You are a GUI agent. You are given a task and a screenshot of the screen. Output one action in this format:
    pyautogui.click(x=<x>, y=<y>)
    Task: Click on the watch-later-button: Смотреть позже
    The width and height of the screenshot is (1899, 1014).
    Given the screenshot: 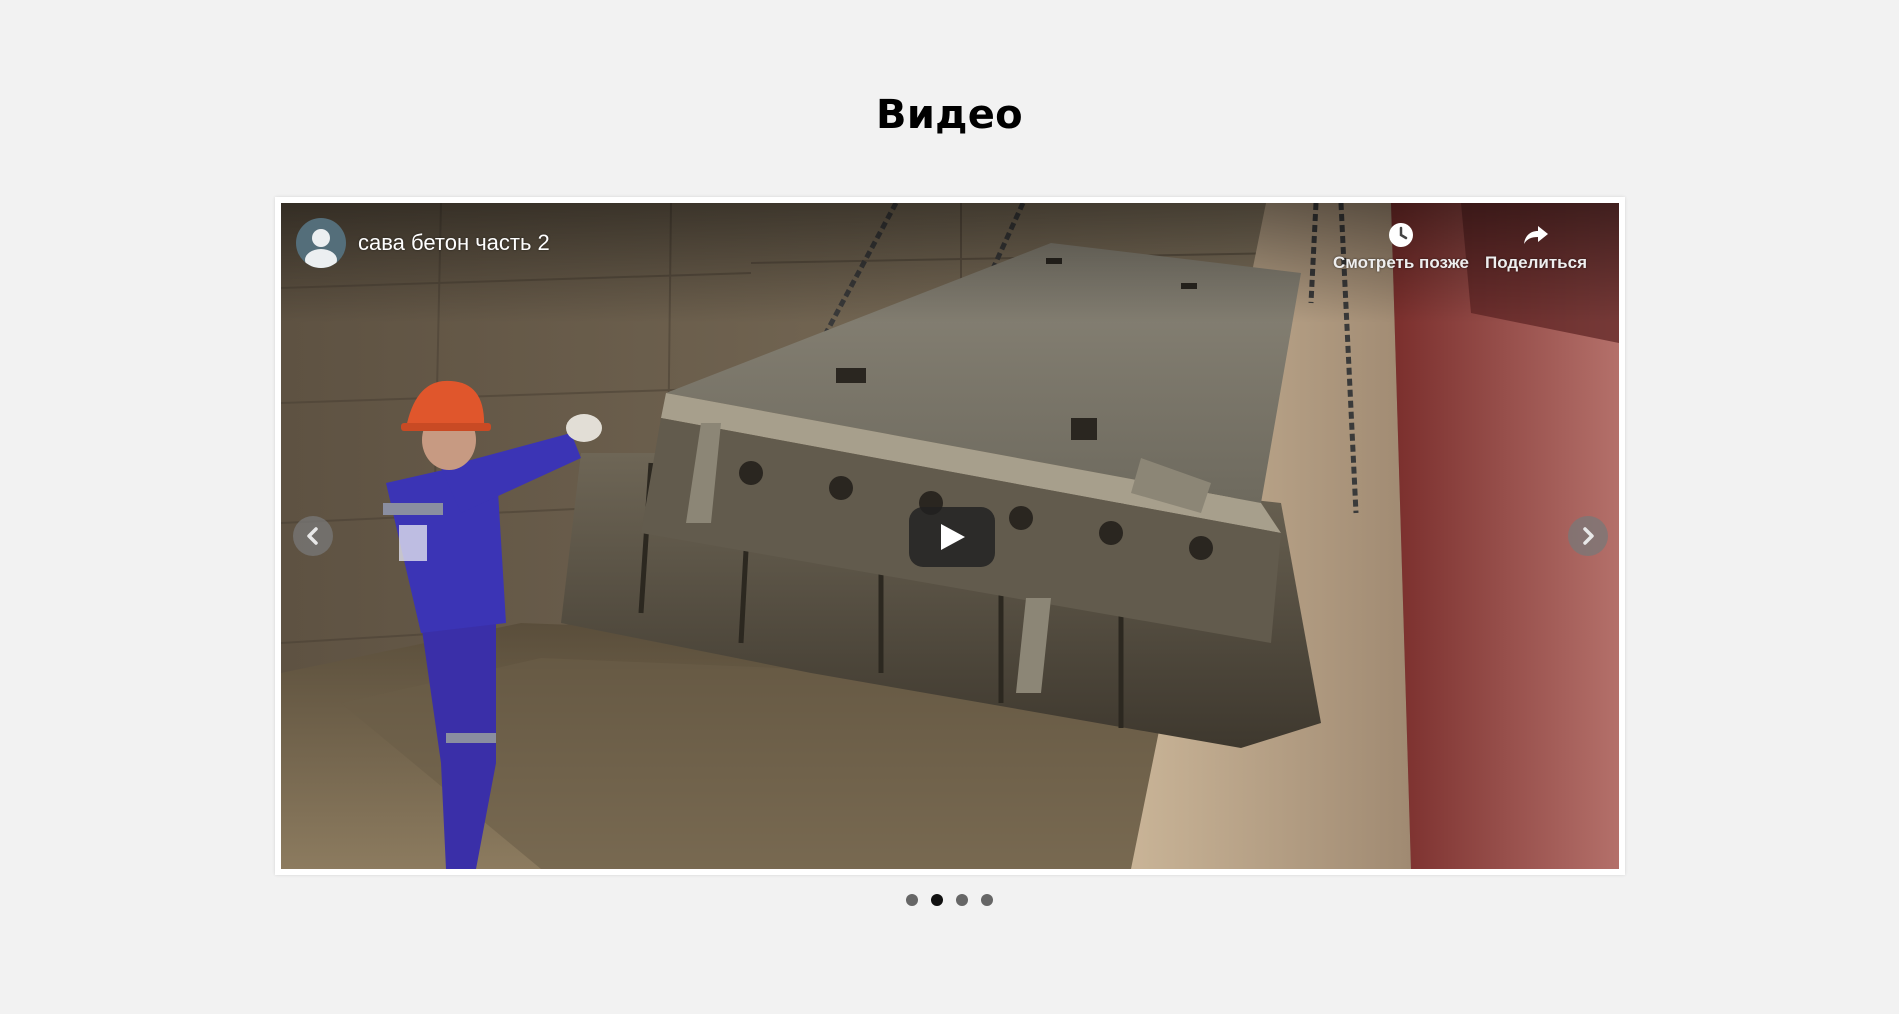 What is the action you would take?
    pyautogui.click(x=1401, y=246)
    